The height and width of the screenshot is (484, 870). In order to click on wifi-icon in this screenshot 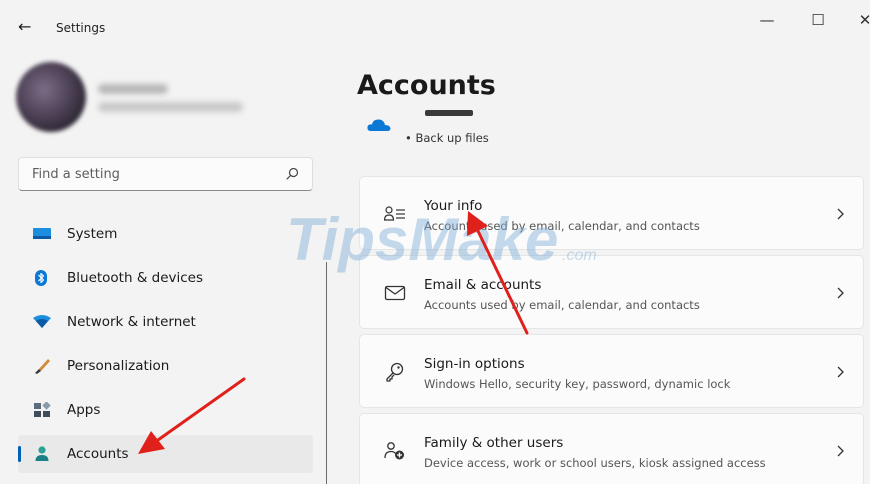, I will do `click(42, 321)`.